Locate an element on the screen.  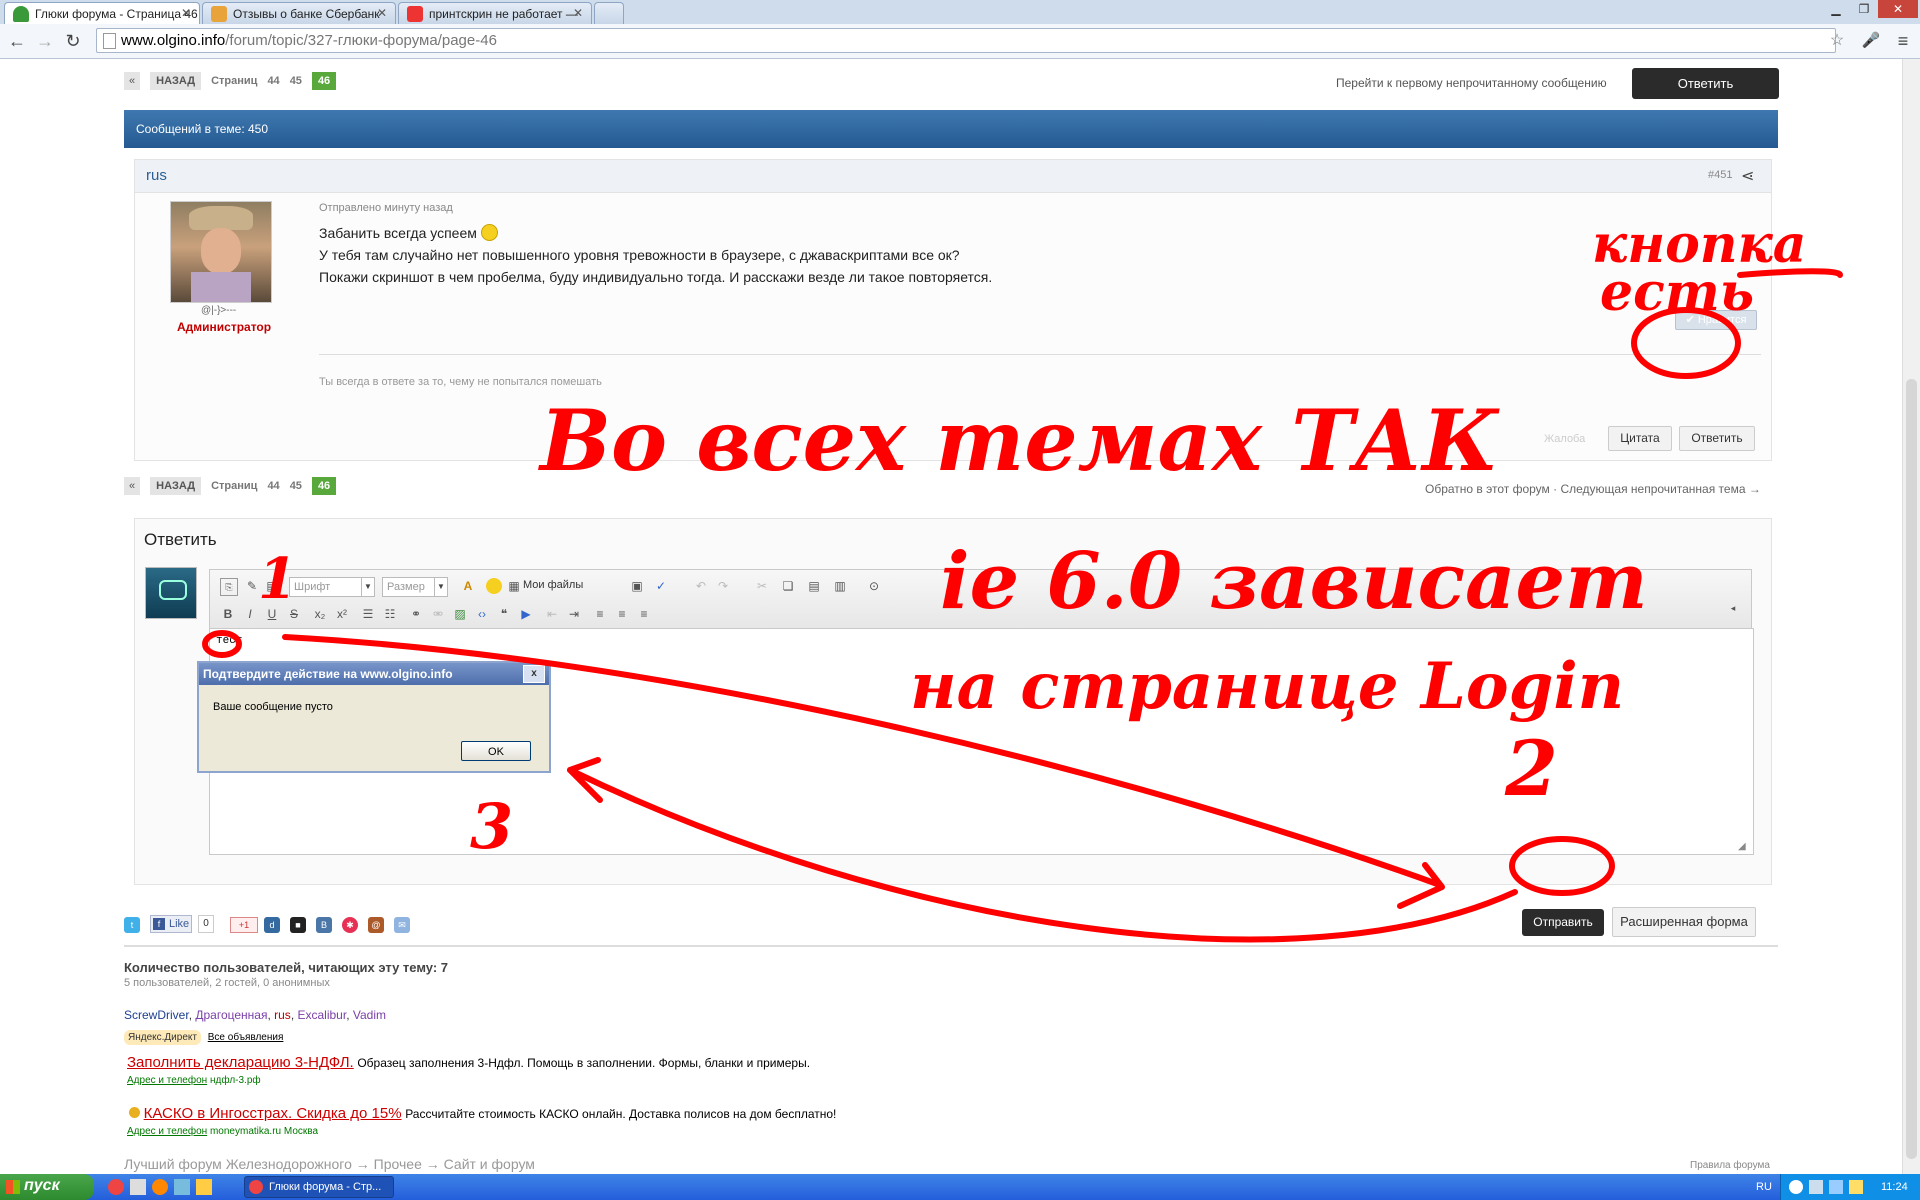
reader-link: Vadim is located at coordinates (369, 1015).